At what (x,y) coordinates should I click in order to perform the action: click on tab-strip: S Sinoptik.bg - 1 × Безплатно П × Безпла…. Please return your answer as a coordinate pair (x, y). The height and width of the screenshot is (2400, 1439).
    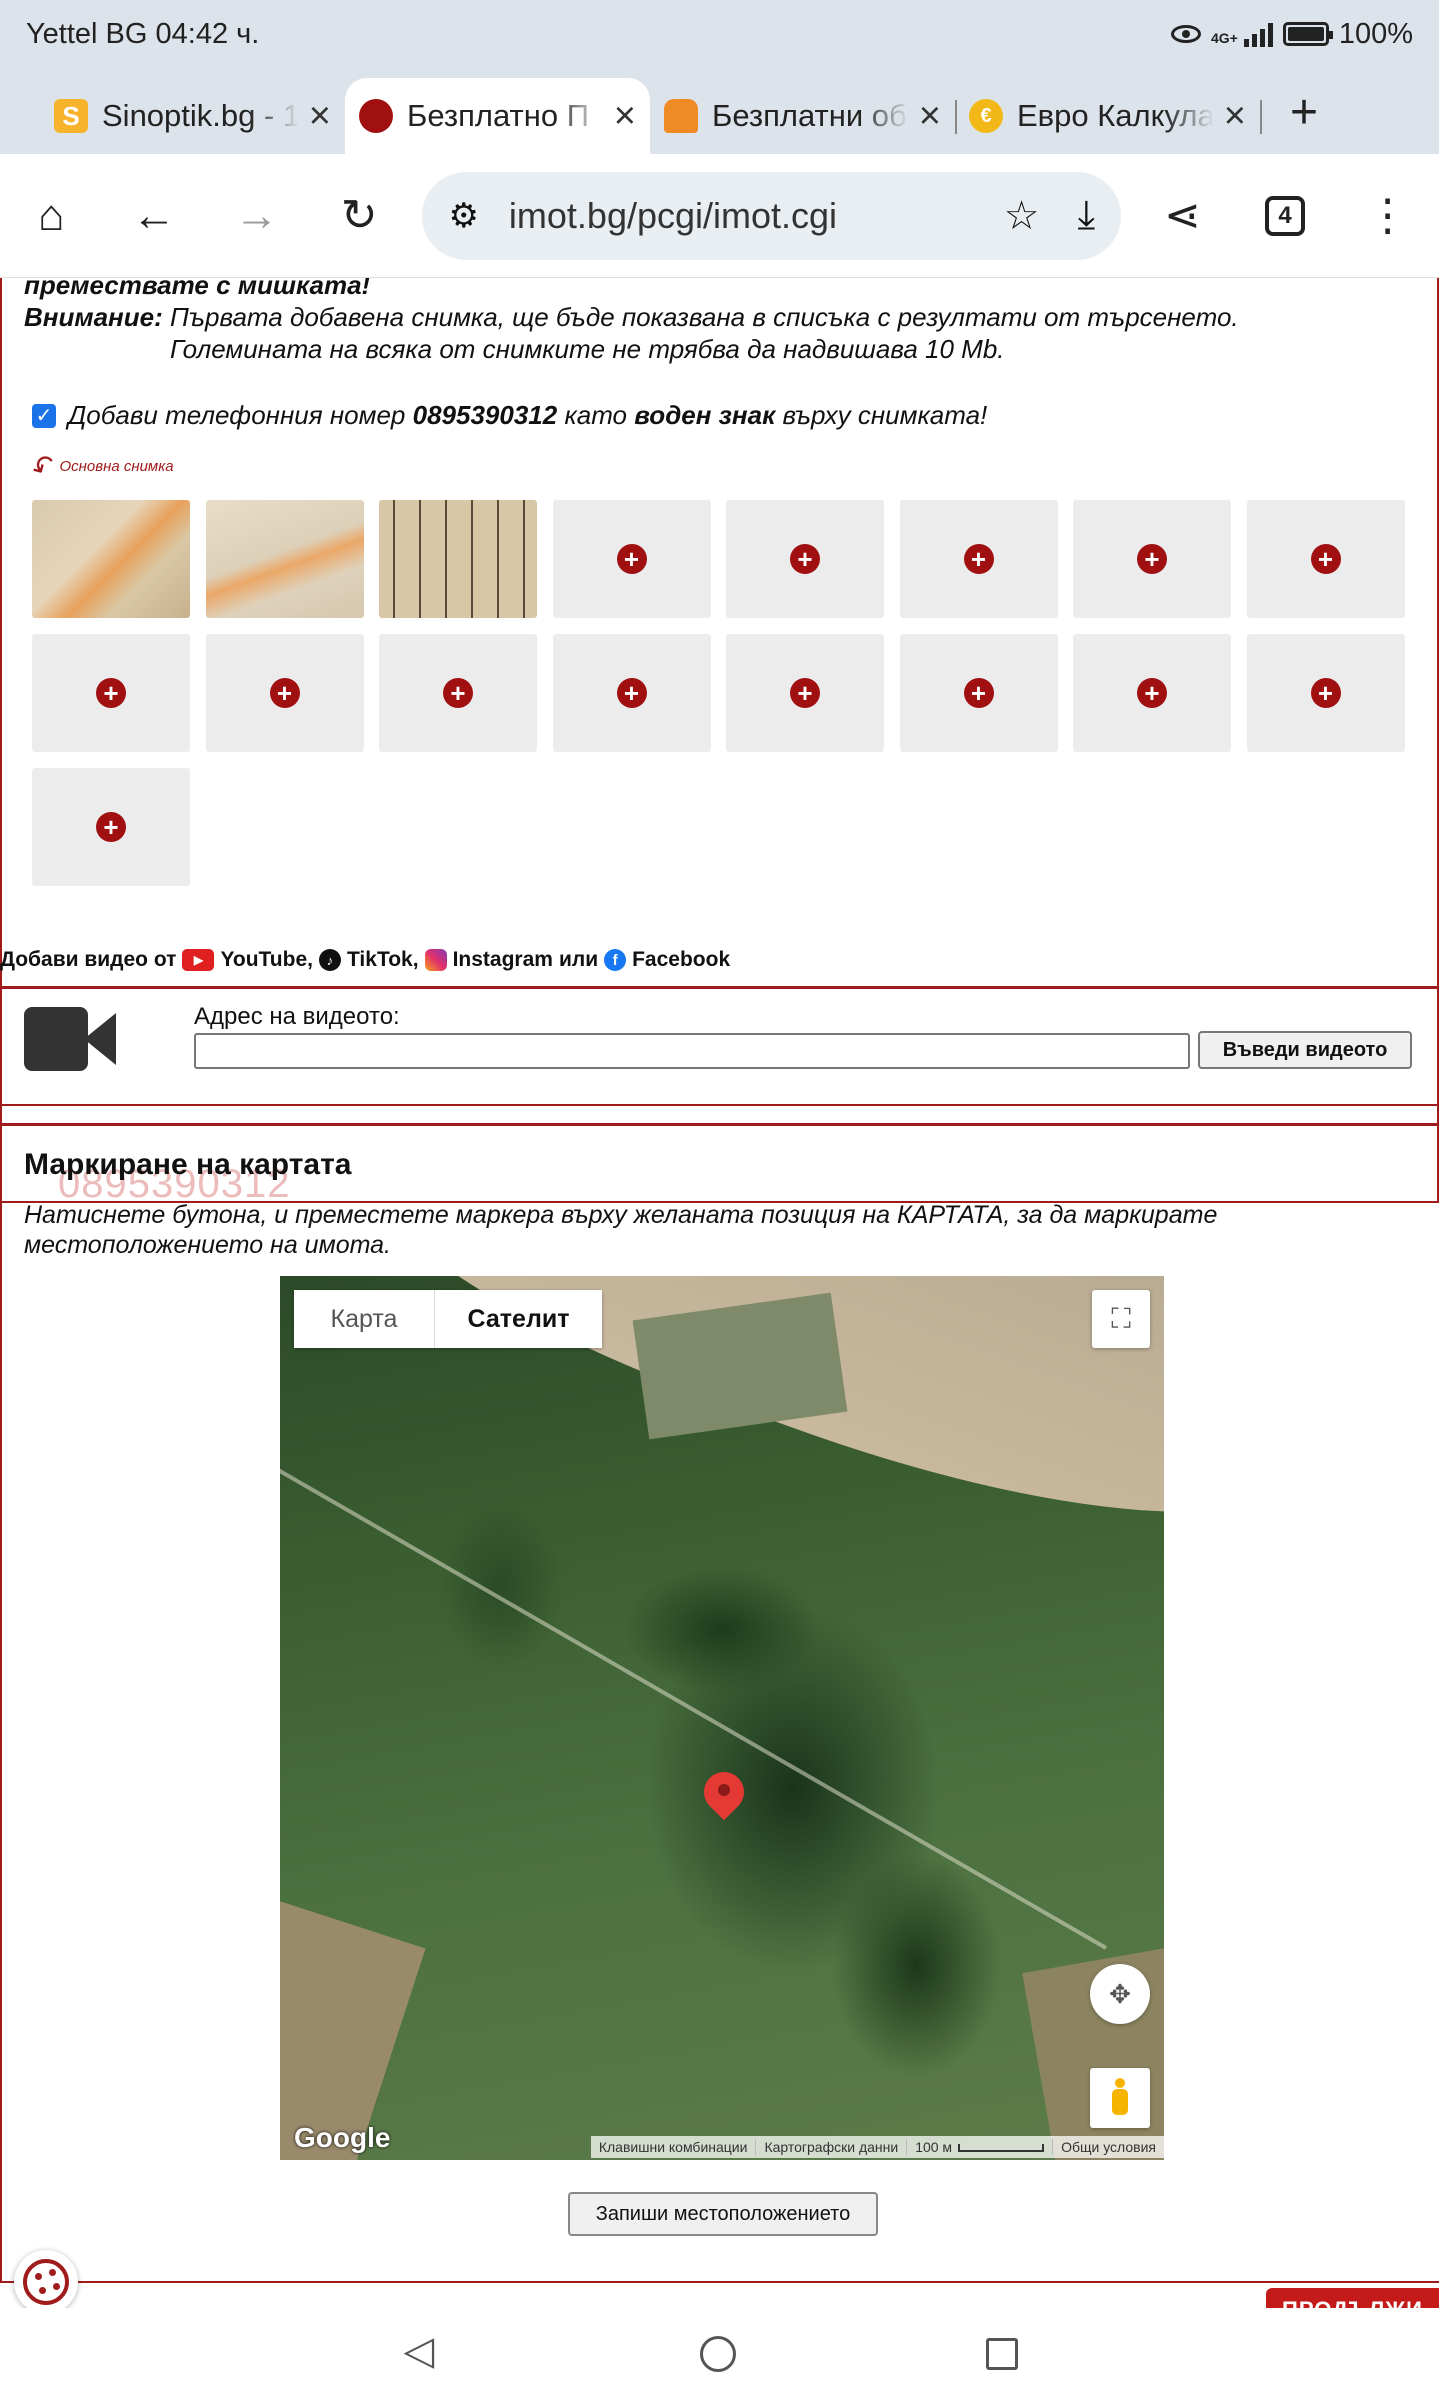
    Looking at the image, I should click on (719, 111).